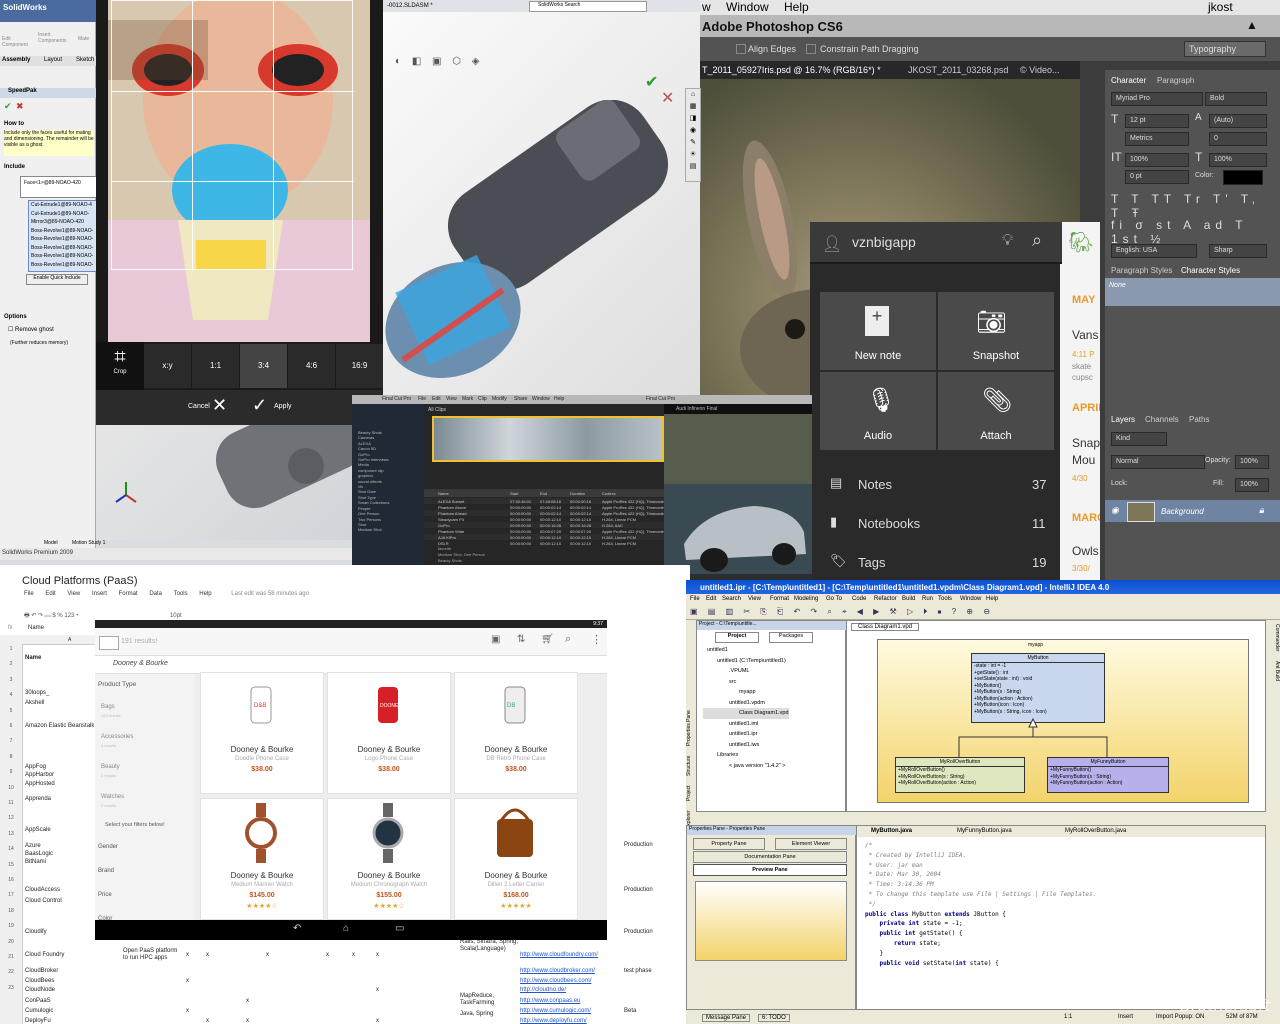 This screenshot has width=1280, height=1024. Describe the element at coordinates (108, 847) in the screenshot. I see `facet-gender: Gender` at that location.